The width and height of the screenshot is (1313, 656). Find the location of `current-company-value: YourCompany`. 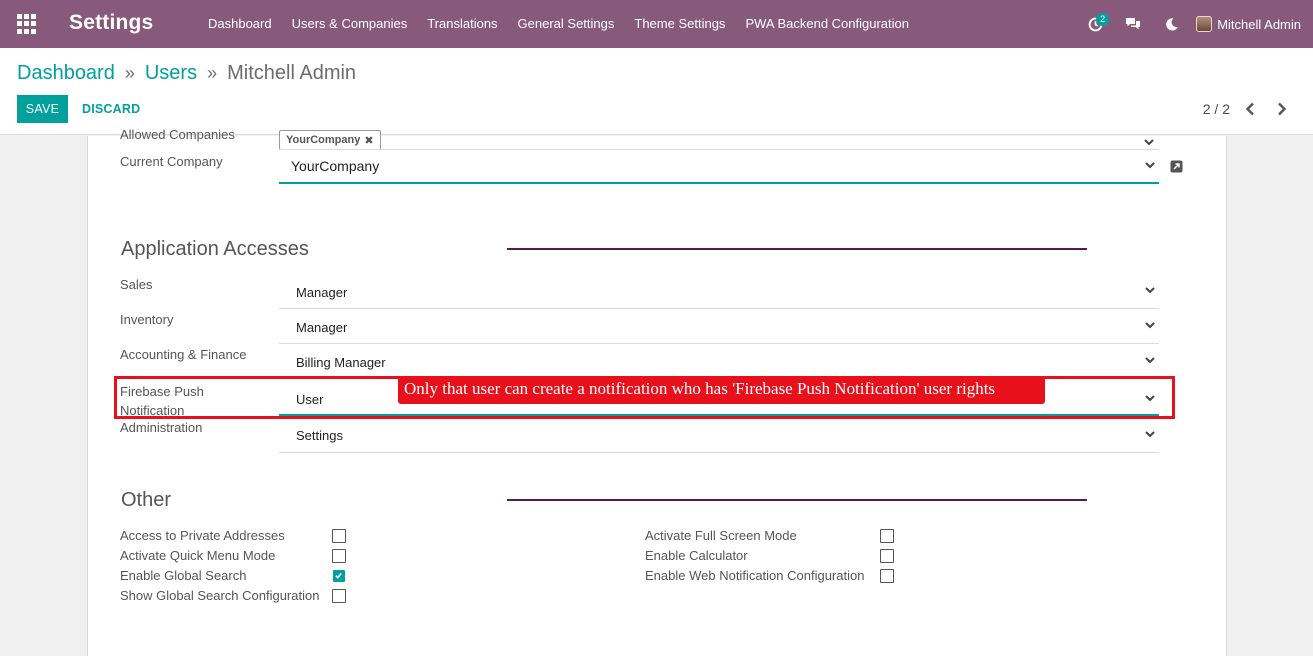

current-company-value: YourCompany is located at coordinates (335, 166).